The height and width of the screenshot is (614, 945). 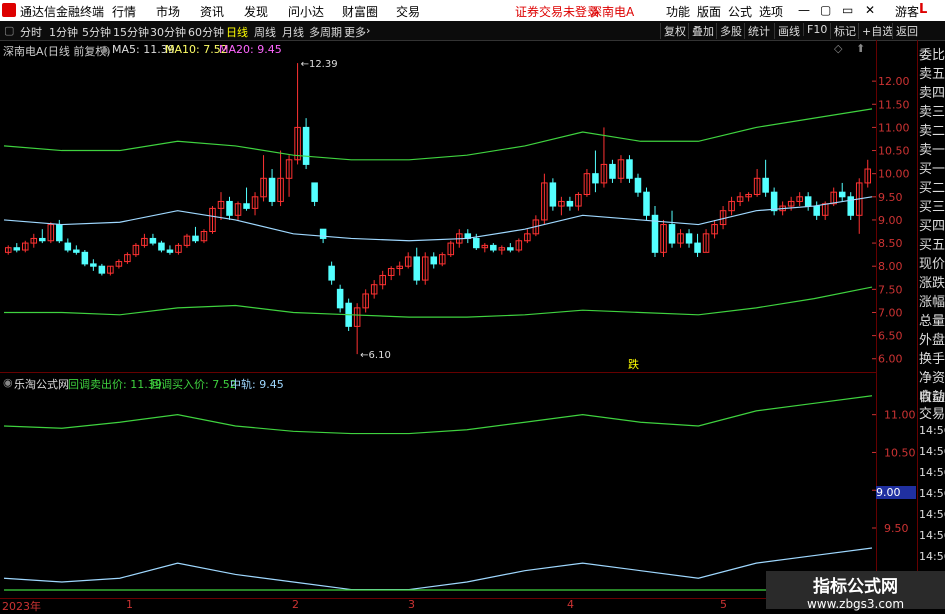 I want to click on ytick-label: 6.00, so click(x=890, y=359).